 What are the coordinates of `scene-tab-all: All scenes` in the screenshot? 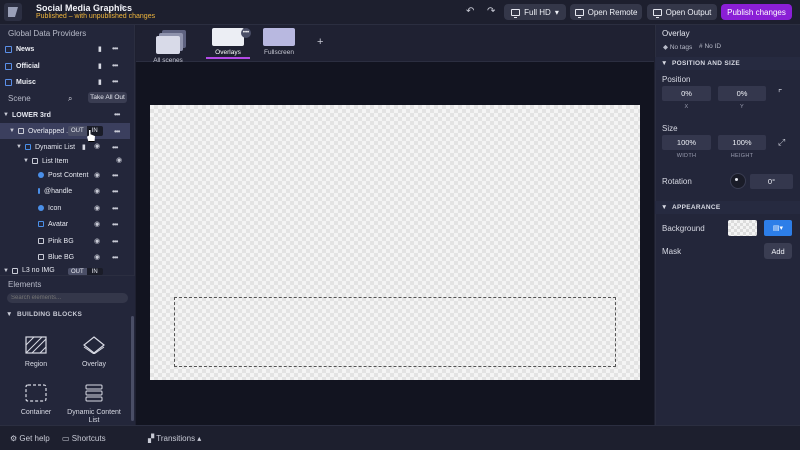 It's located at (168, 47).